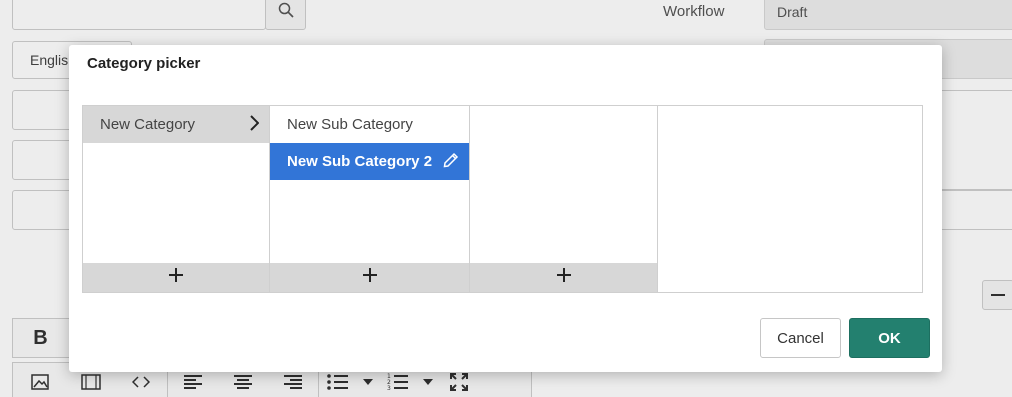 The image size is (1012, 397). I want to click on add-category-level-3-button, so click(563, 277).